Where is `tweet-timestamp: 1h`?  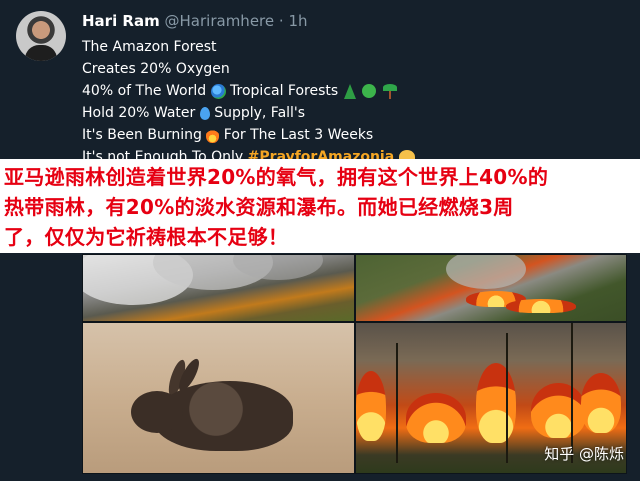
tweet-timestamp: 1h is located at coordinates (297, 21).